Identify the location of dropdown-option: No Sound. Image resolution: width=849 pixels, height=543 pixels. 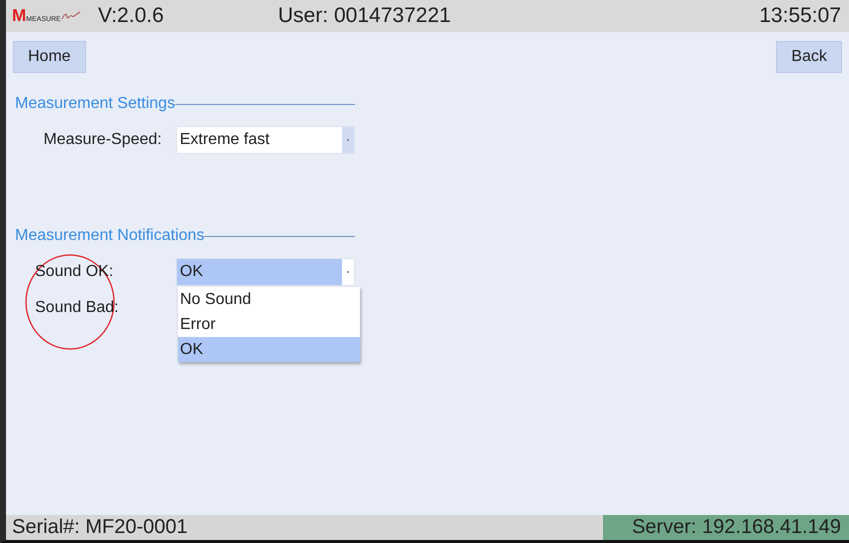
(269, 299).